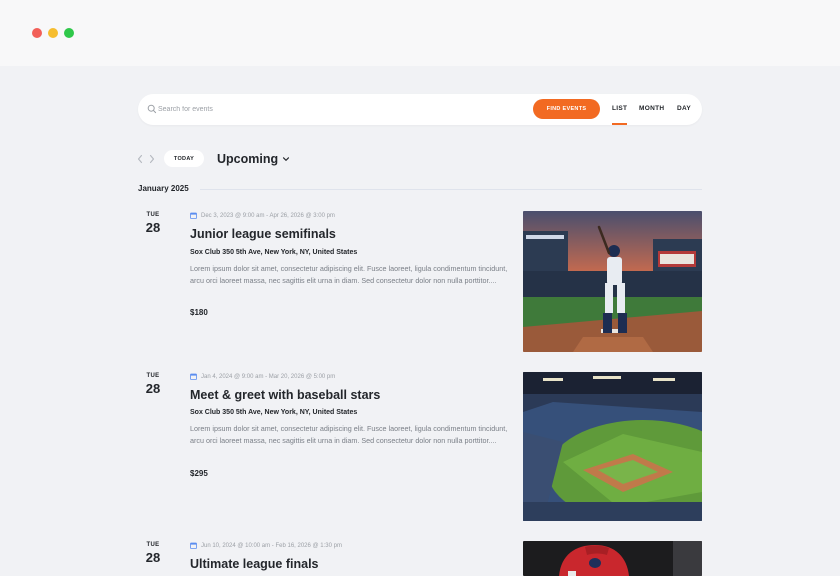  I want to click on baseball-batter-photo, so click(612, 281).